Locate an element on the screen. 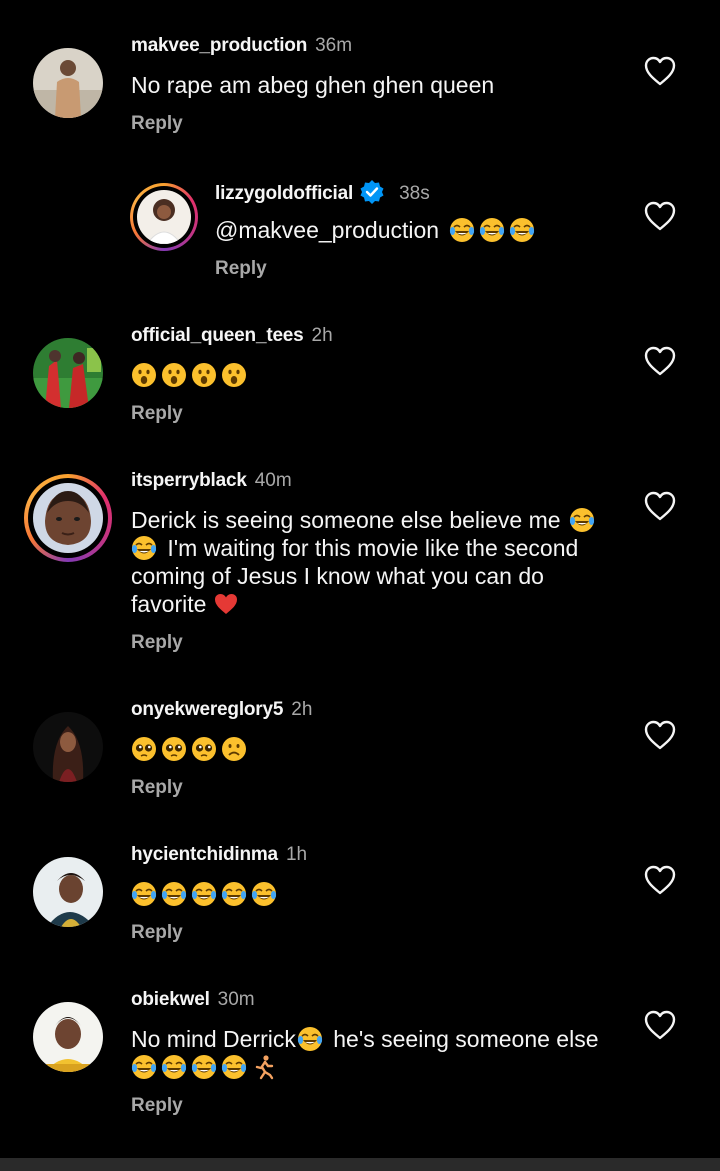  frowning-face-emoji-icon is located at coordinates (234, 749).